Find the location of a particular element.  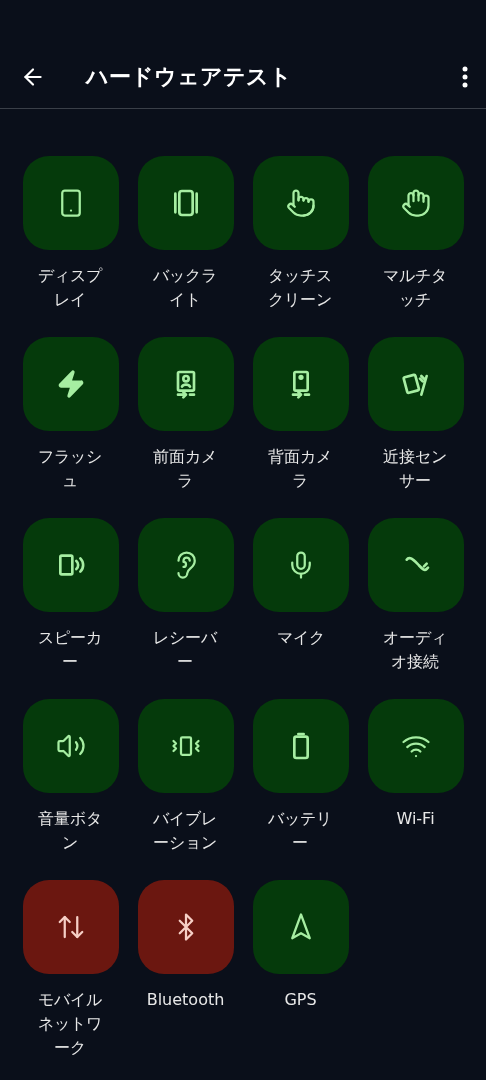

test-label: バックライト is located at coordinates (185, 288).